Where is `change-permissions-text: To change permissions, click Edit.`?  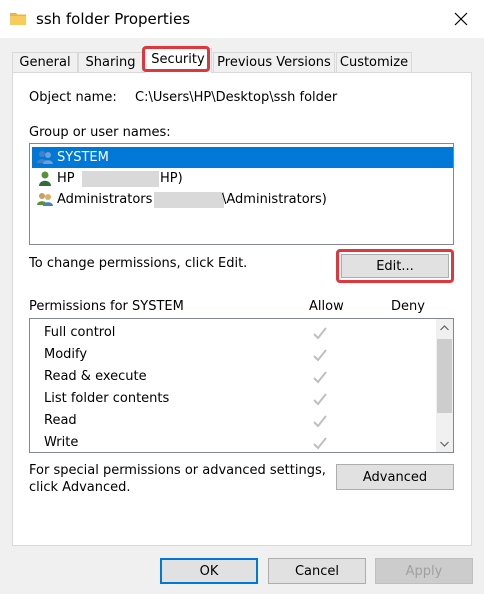
change-permissions-text: To change permissions, click Edit. is located at coordinates (138, 263).